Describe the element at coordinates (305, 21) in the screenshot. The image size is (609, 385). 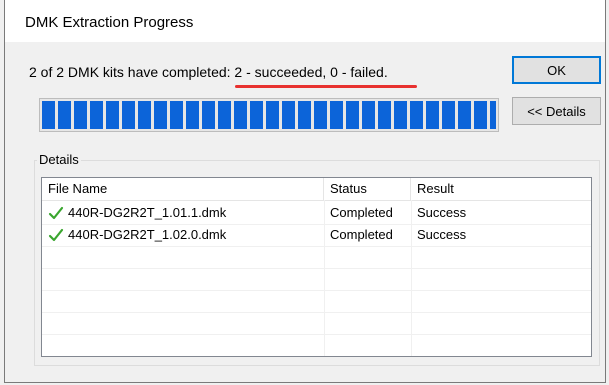
I see `title-bar: DMK Extraction Progress` at that location.